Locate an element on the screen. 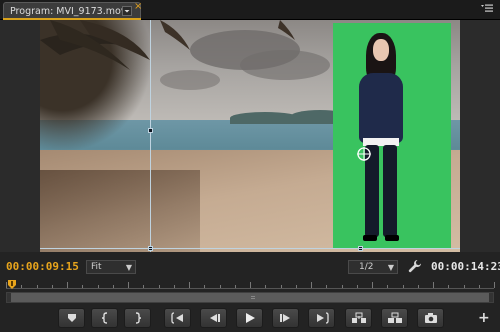  extract-button is located at coordinates (394, 318).